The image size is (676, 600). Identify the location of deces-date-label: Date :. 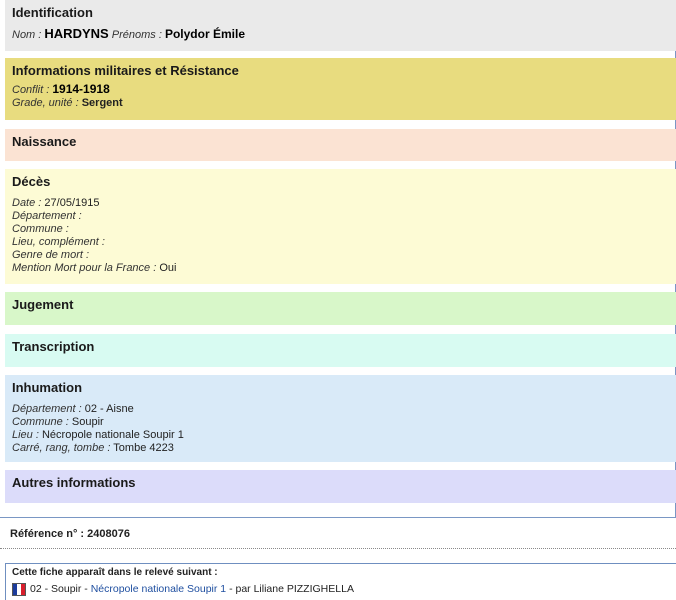
(27, 203).